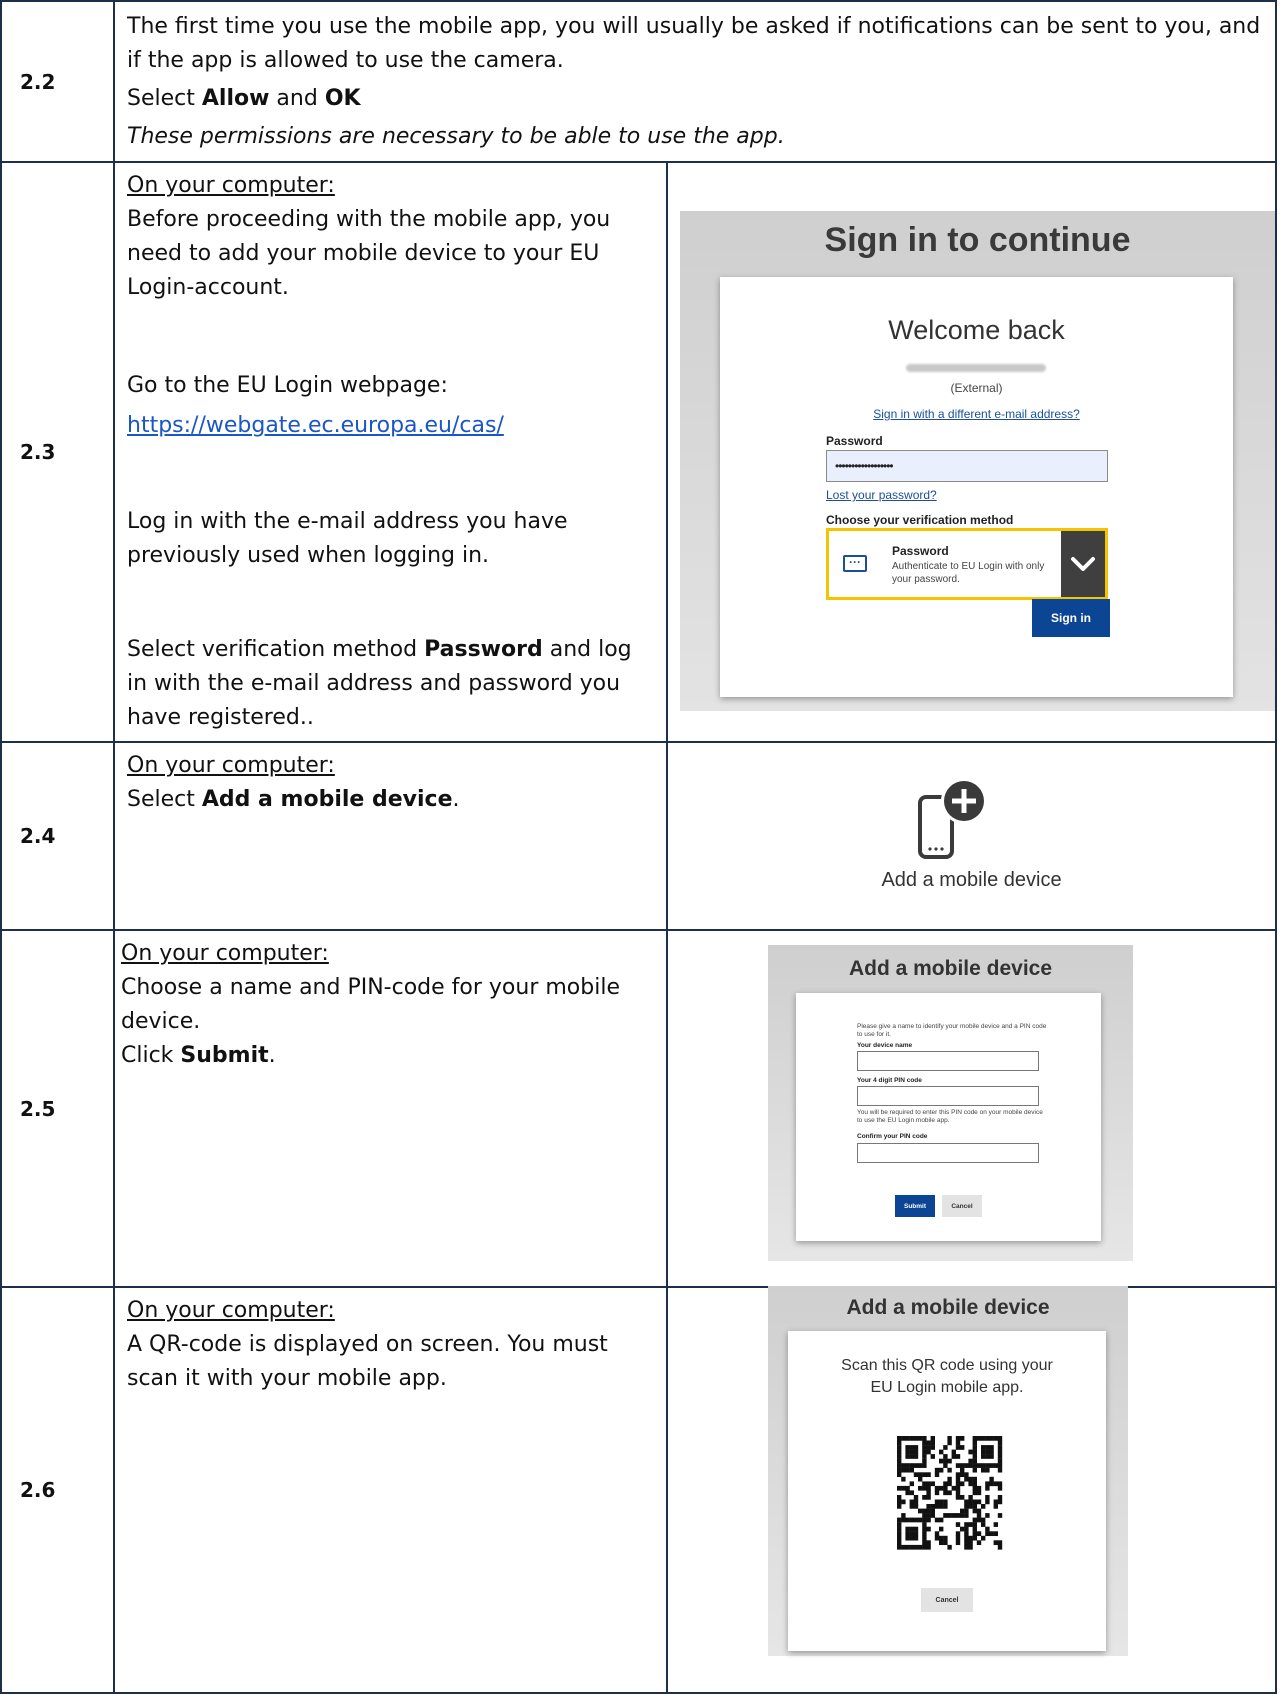 This screenshot has height=1694, width=1281. What do you see at coordinates (293, 799) in the screenshot?
I see `step-text: Select Add a mobile device.` at bounding box center [293, 799].